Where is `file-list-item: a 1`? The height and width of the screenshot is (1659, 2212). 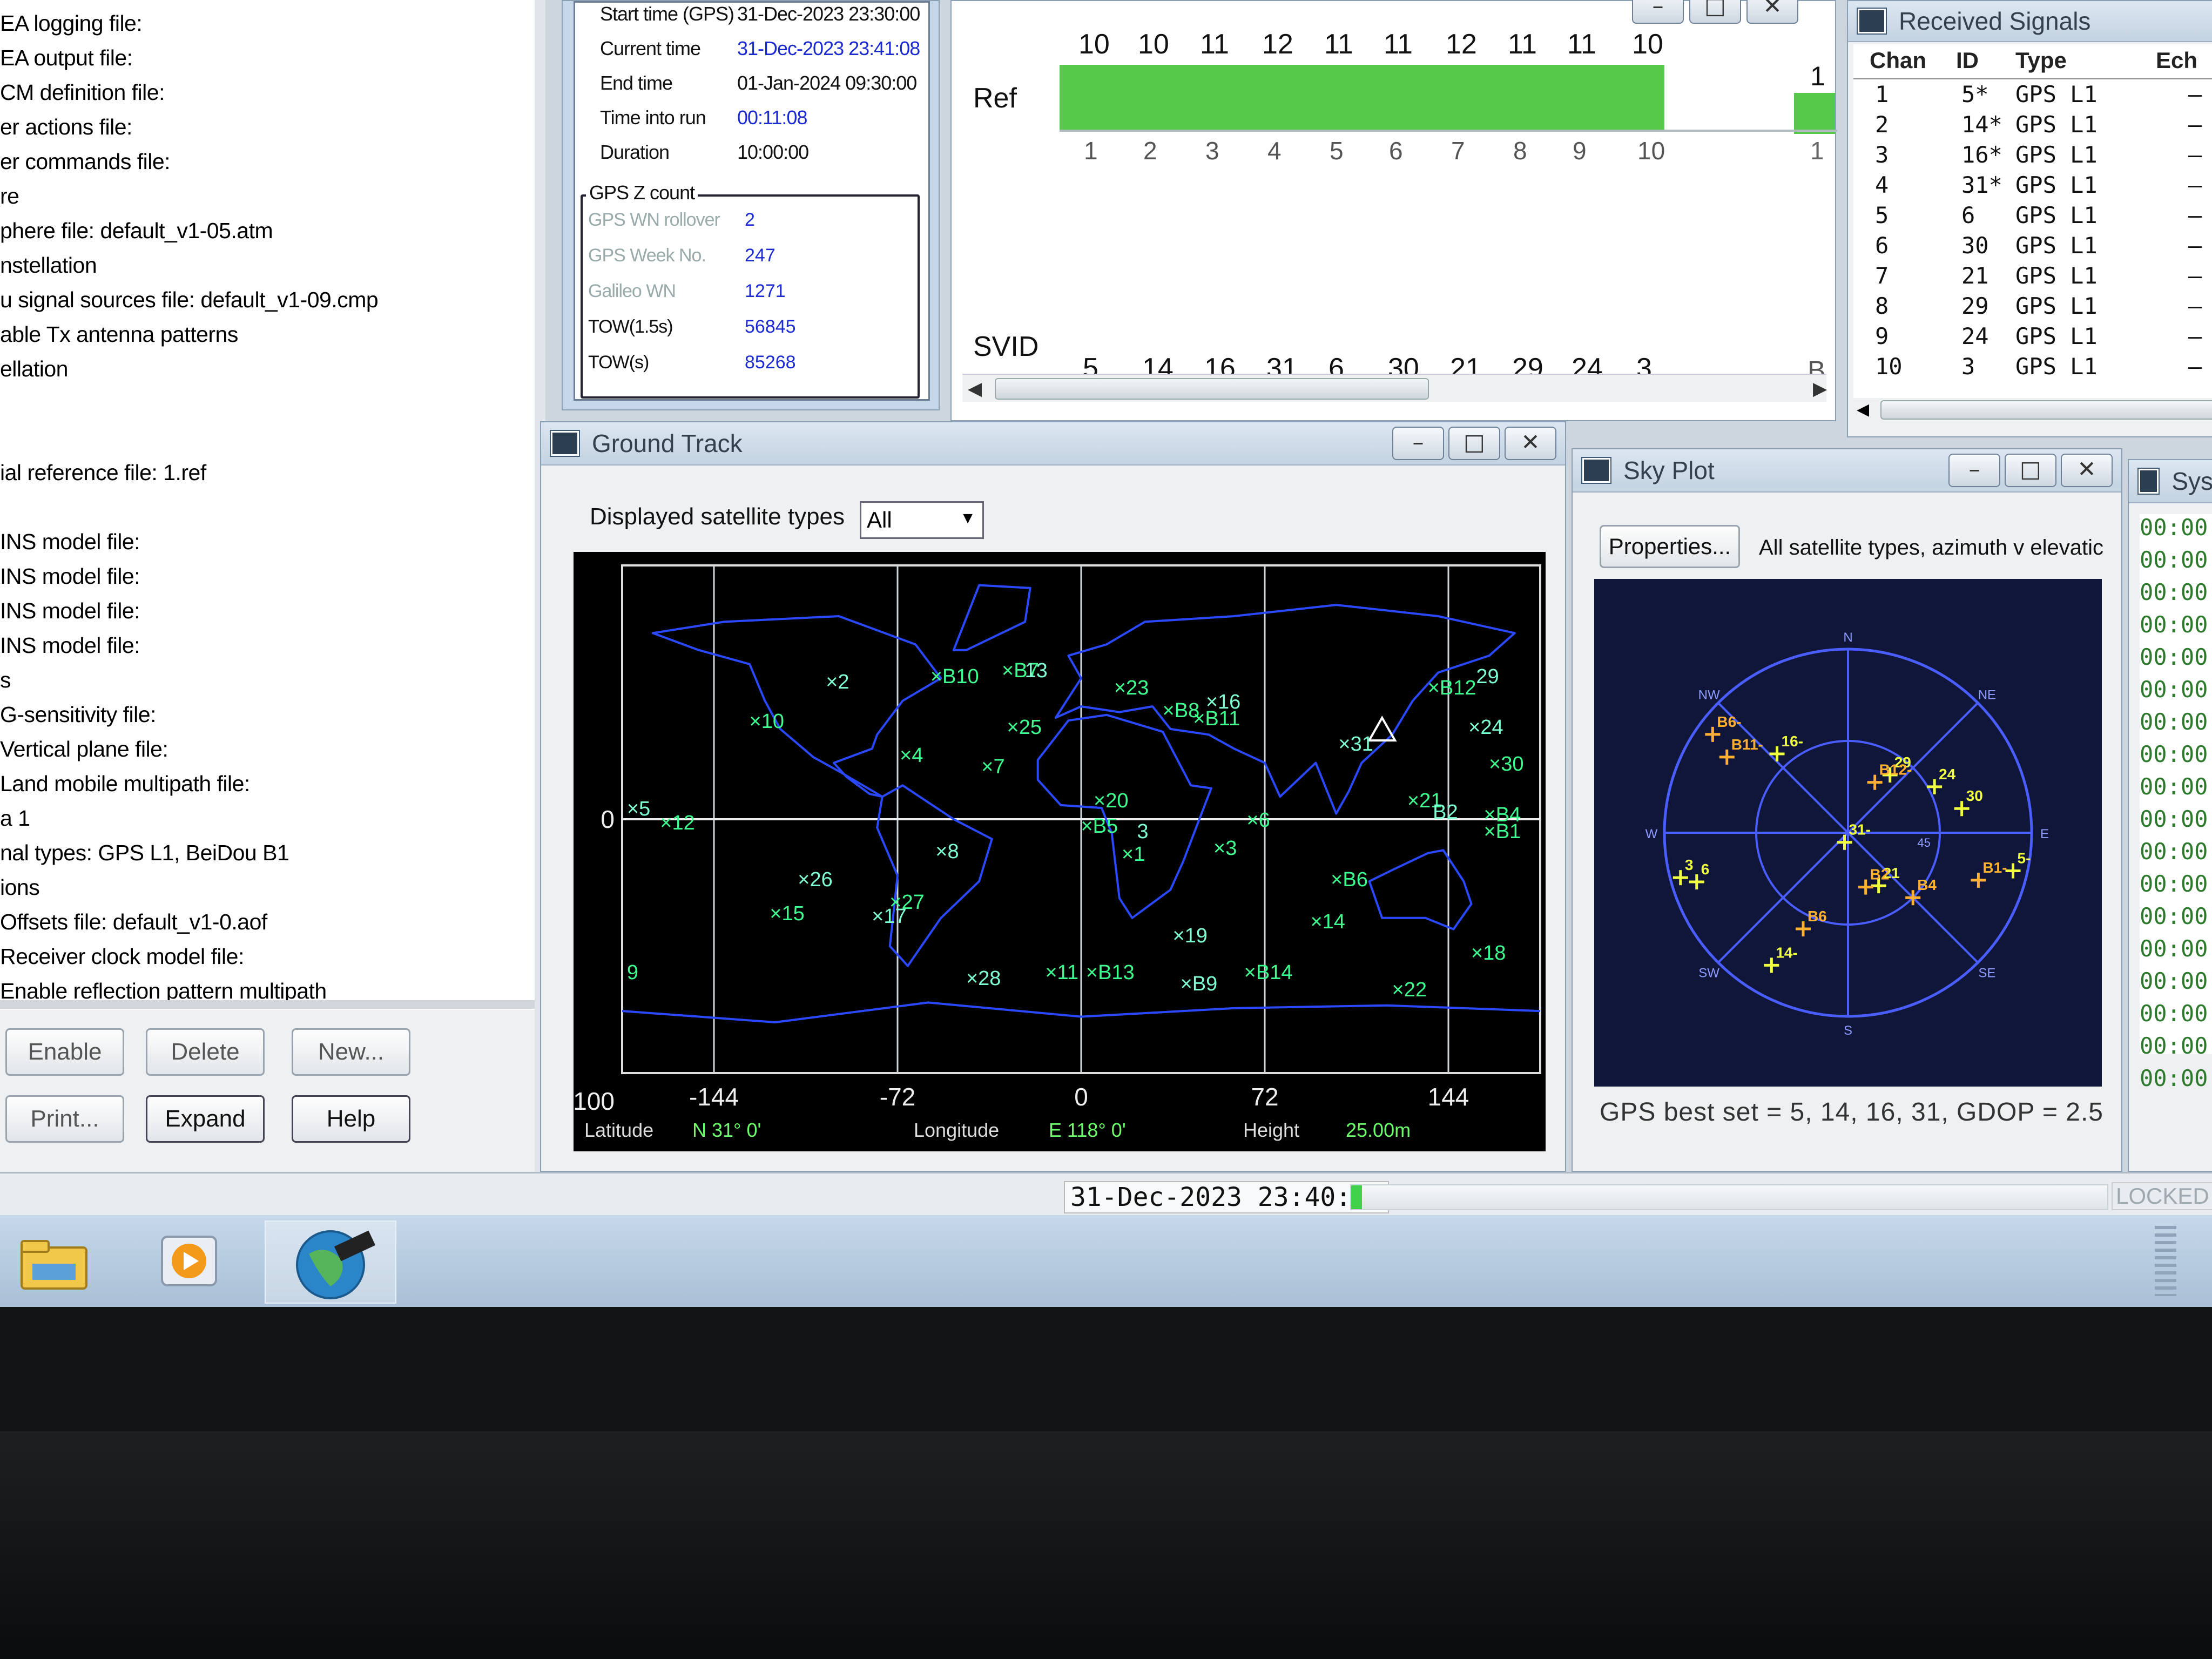 file-list-item: a 1 is located at coordinates (15, 818).